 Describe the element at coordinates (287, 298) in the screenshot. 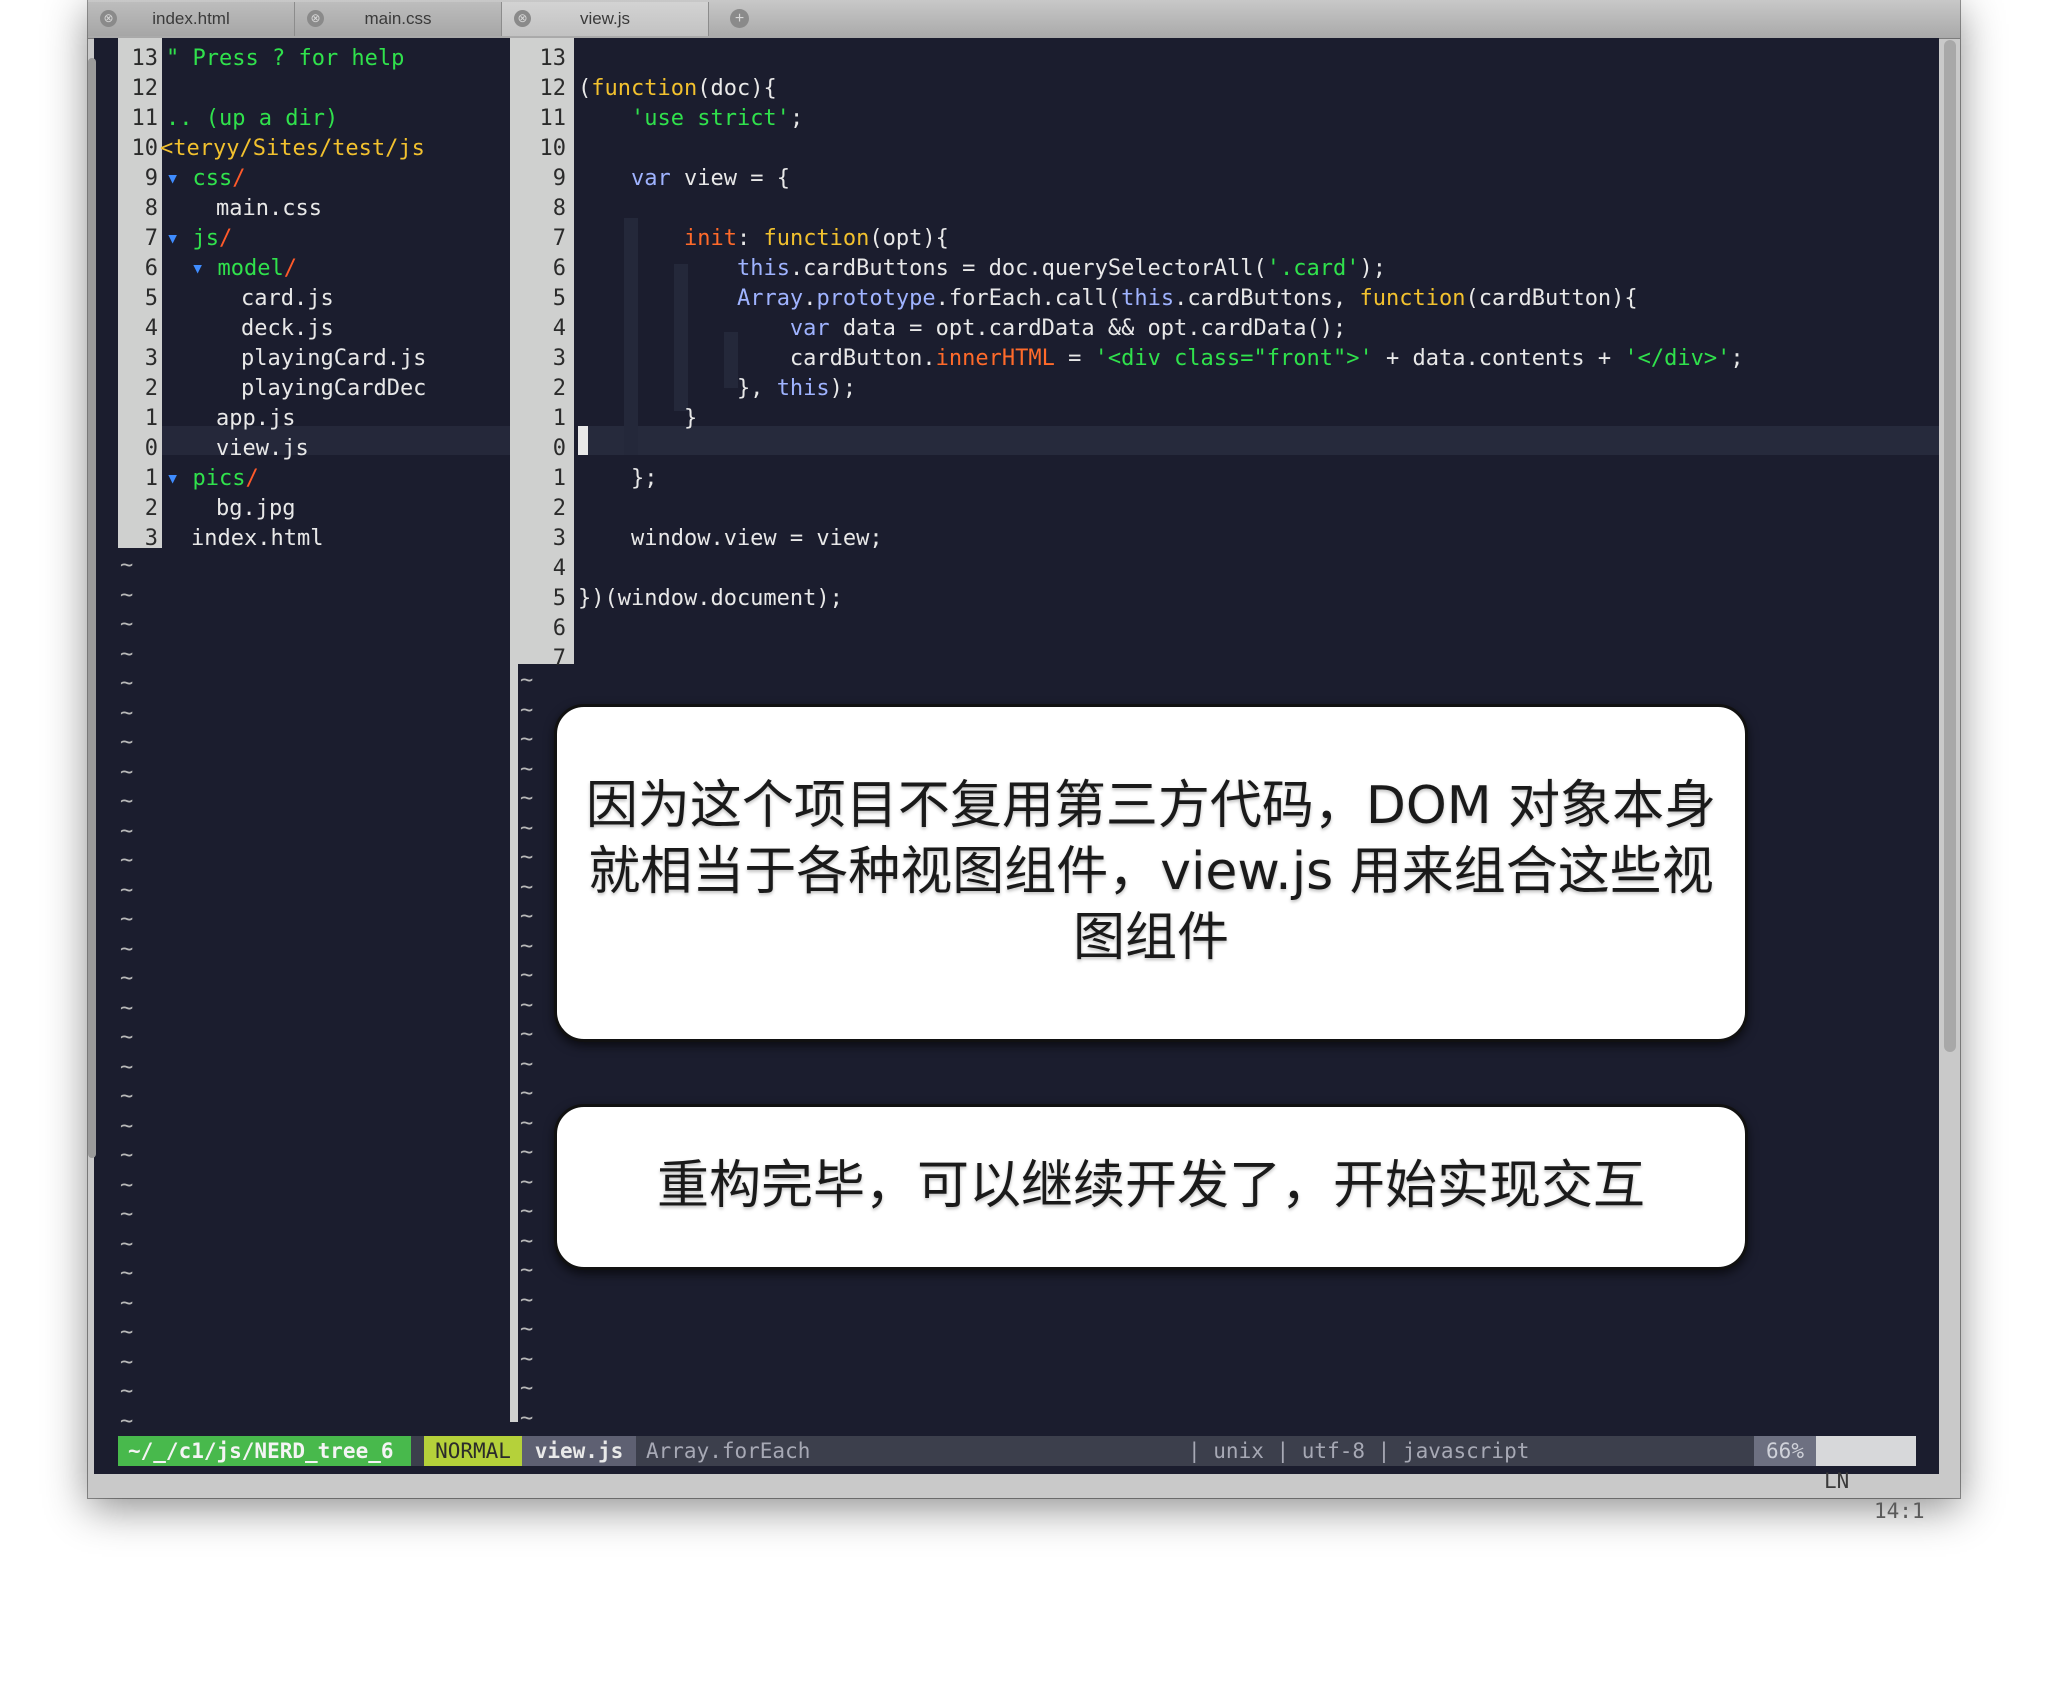

I see `tree-file: card.js` at that location.